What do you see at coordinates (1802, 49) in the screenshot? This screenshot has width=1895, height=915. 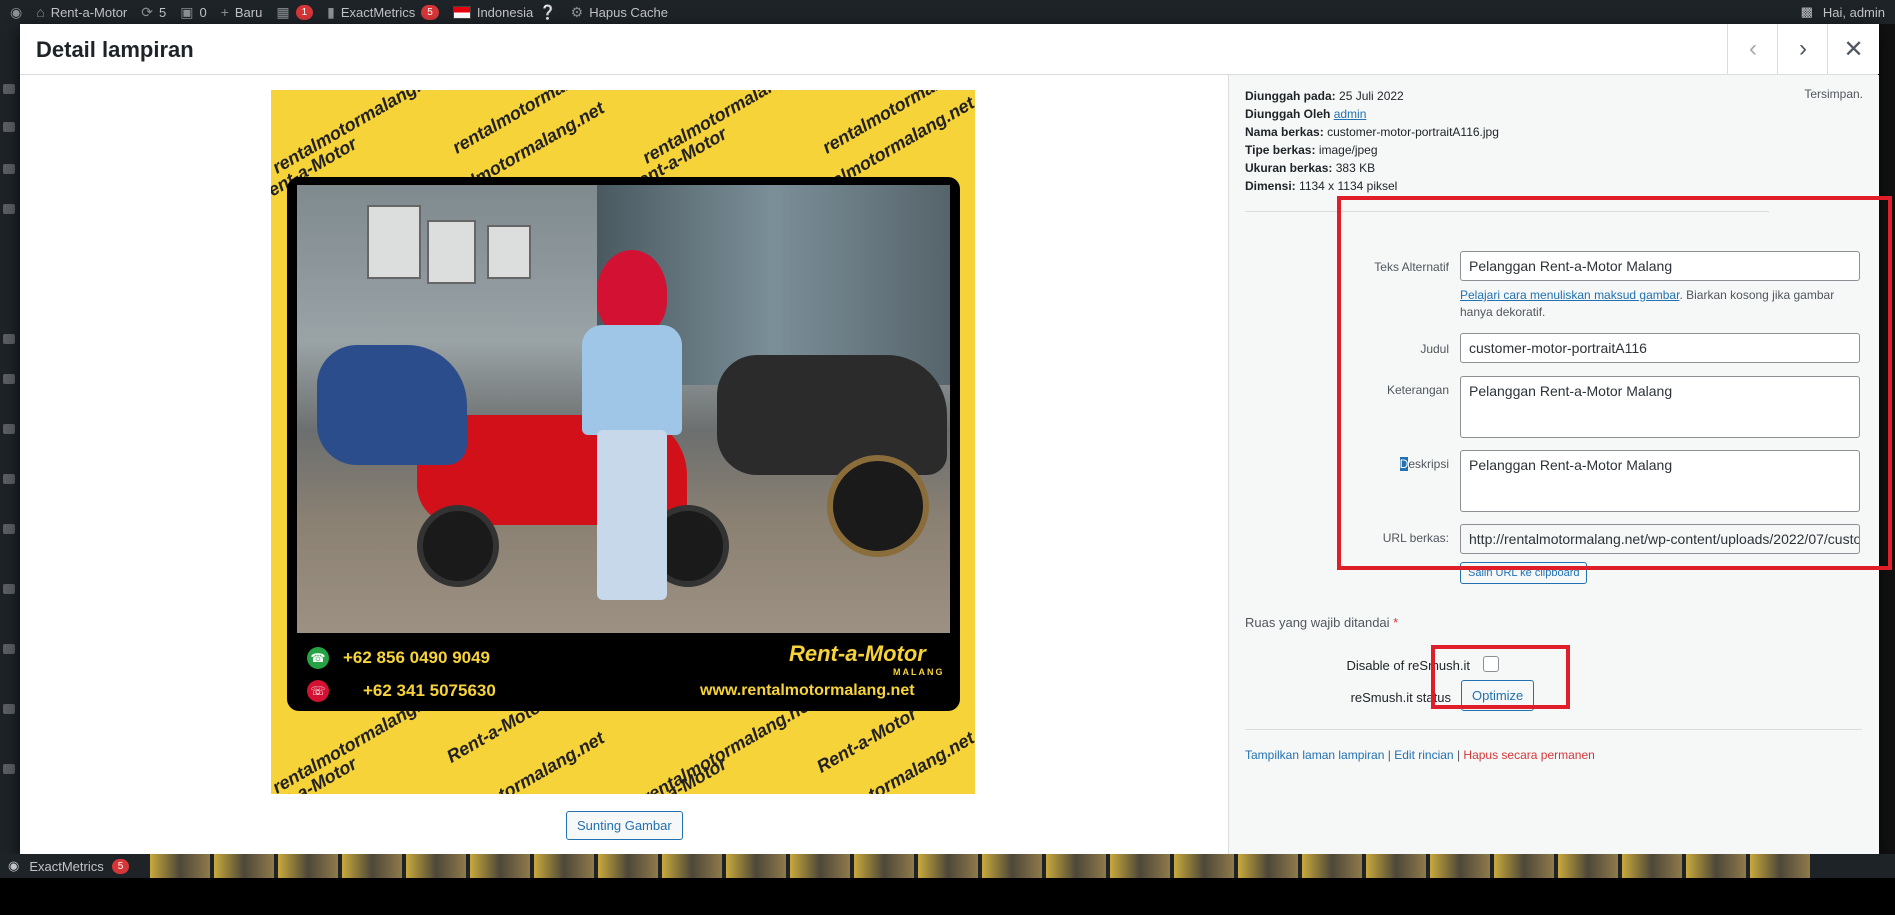 I see `next-button: ›` at bounding box center [1802, 49].